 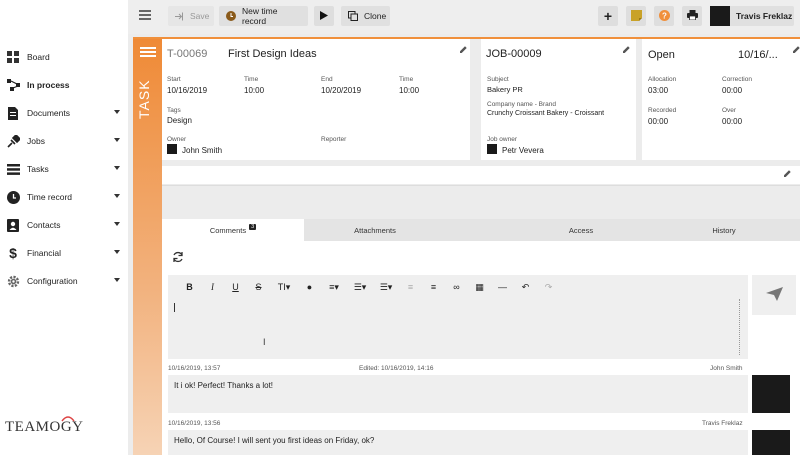 What do you see at coordinates (732, 121) in the screenshot?
I see `over-value: 00:00` at bounding box center [732, 121].